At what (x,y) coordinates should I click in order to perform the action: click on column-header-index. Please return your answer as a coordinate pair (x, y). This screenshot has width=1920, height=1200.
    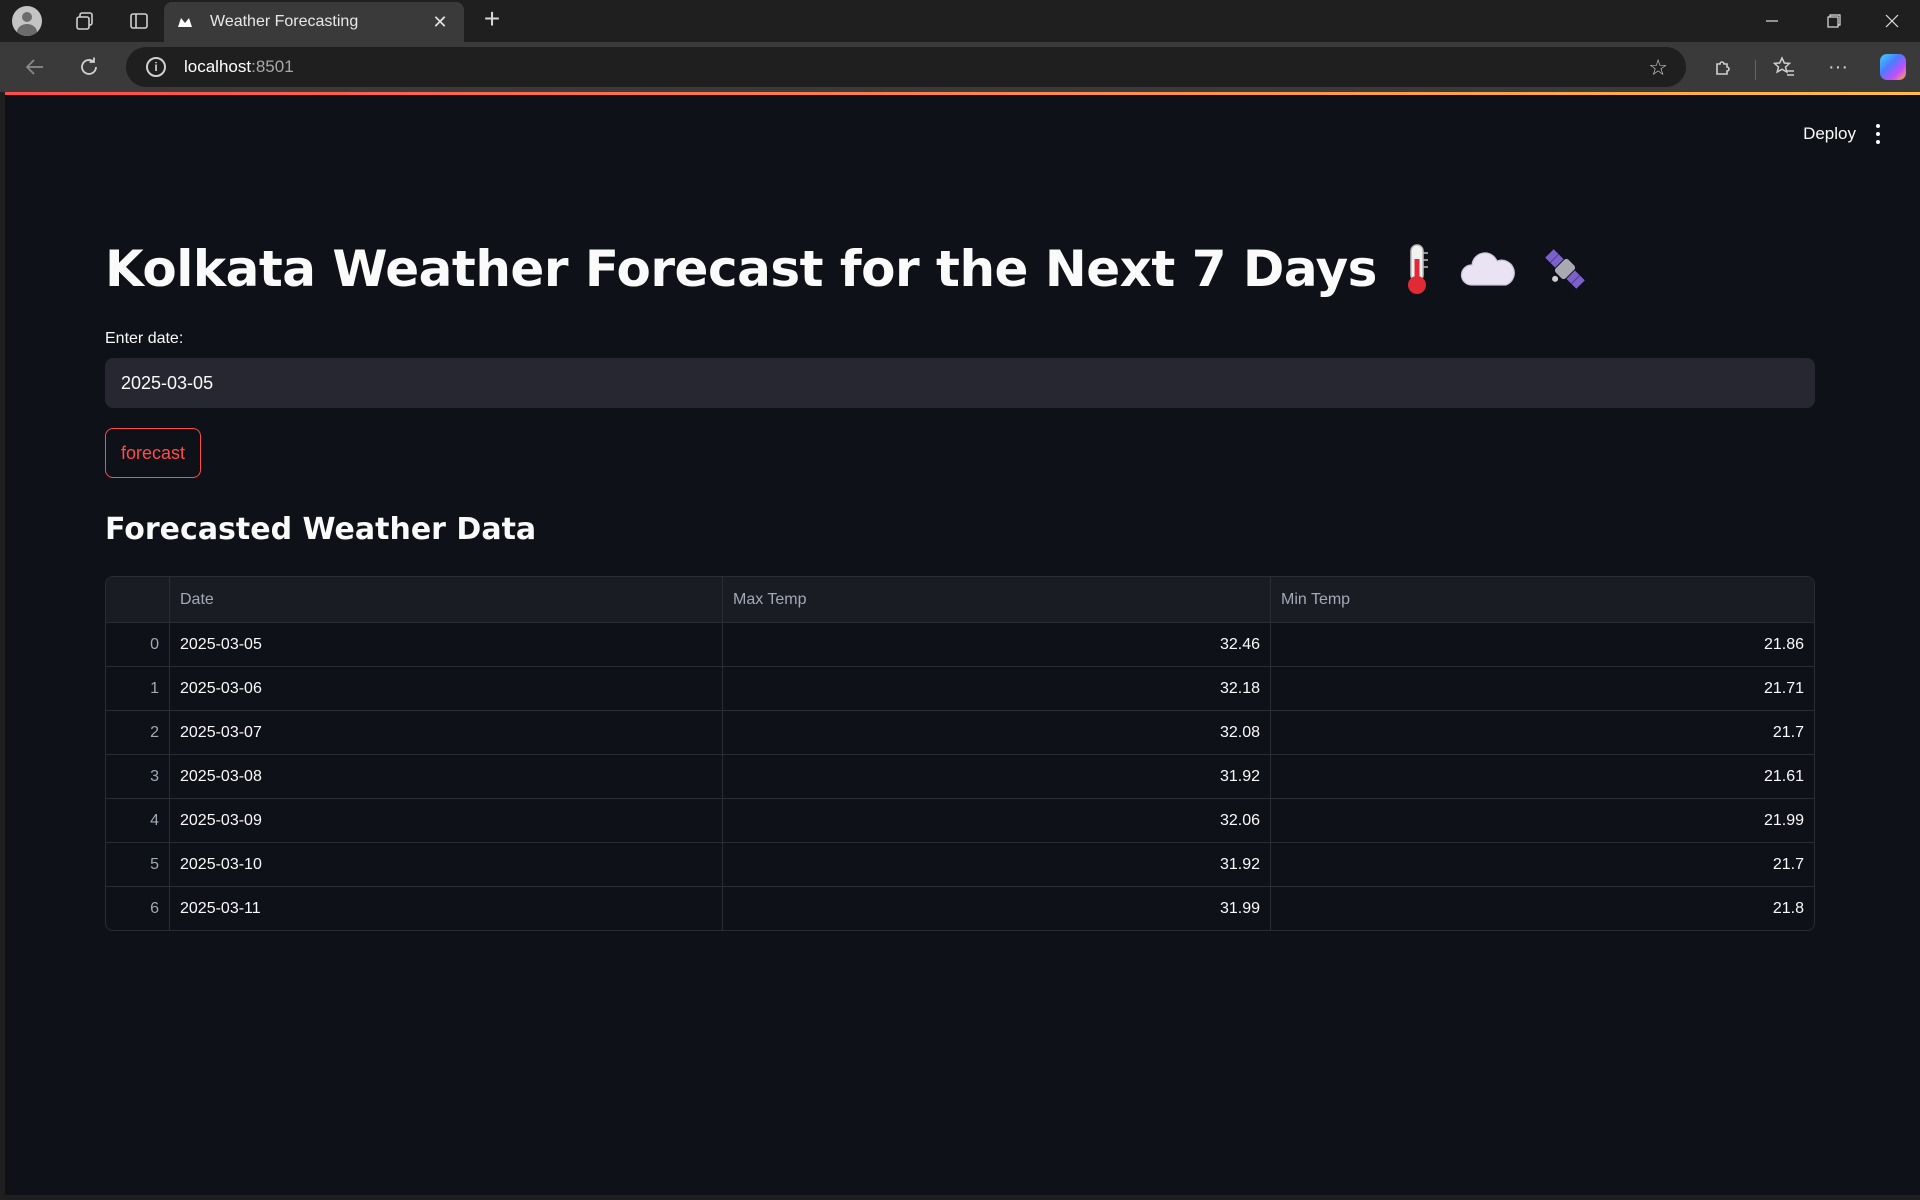
    Looking at the image, I should click on (137, 599).